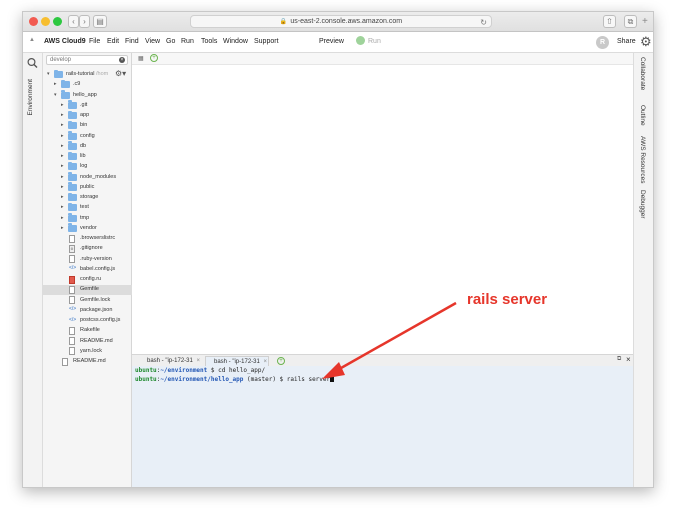 This screenshot has width=677, height=520. I want to click on tab-outline: Outline, so click(642, 115).